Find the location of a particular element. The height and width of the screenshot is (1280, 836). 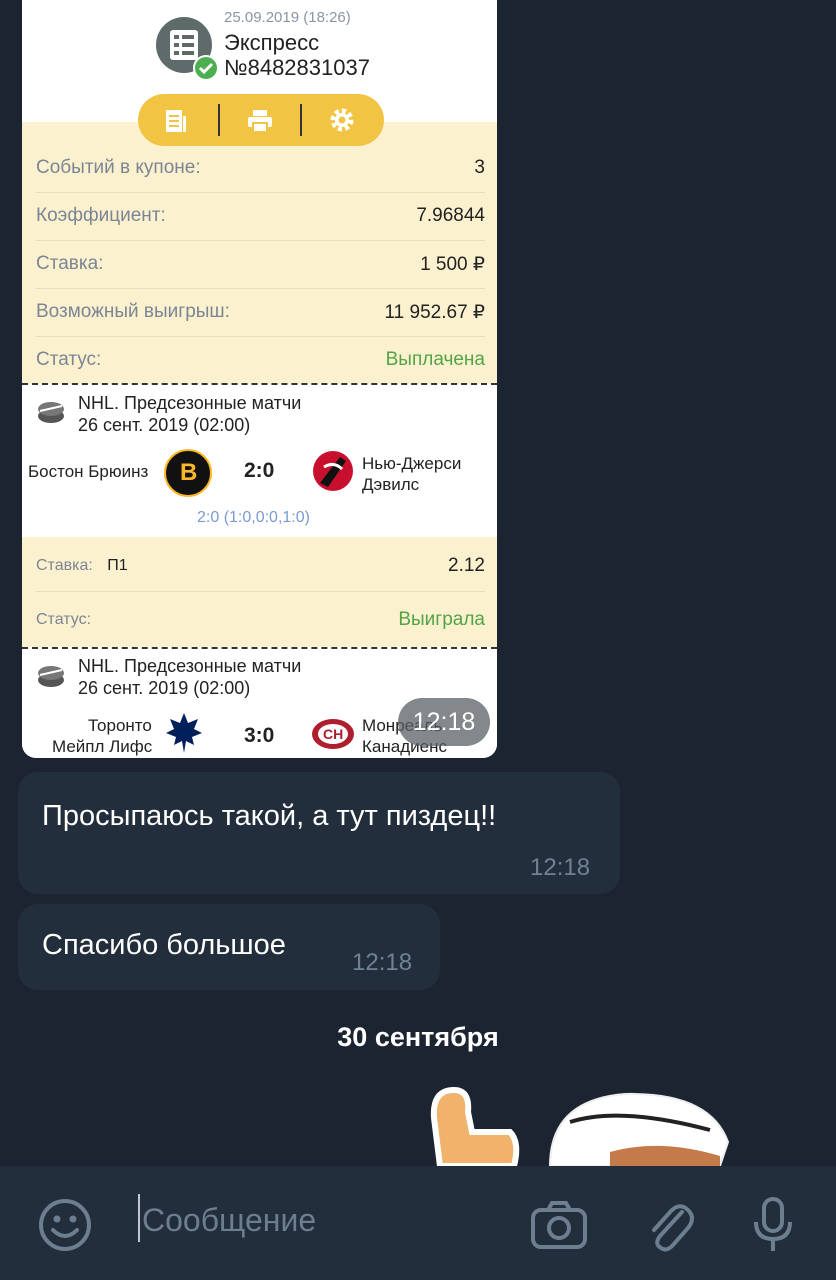

devils-logo-icon is located at coordinates (333, 471).